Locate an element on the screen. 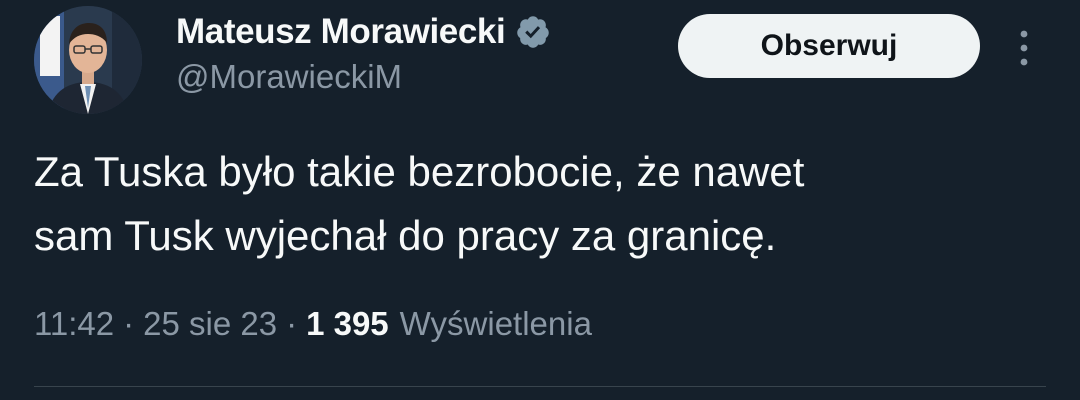 The image size is (1080, 400). views-label: Wyświetlenia is located at coordinates (495, 323).